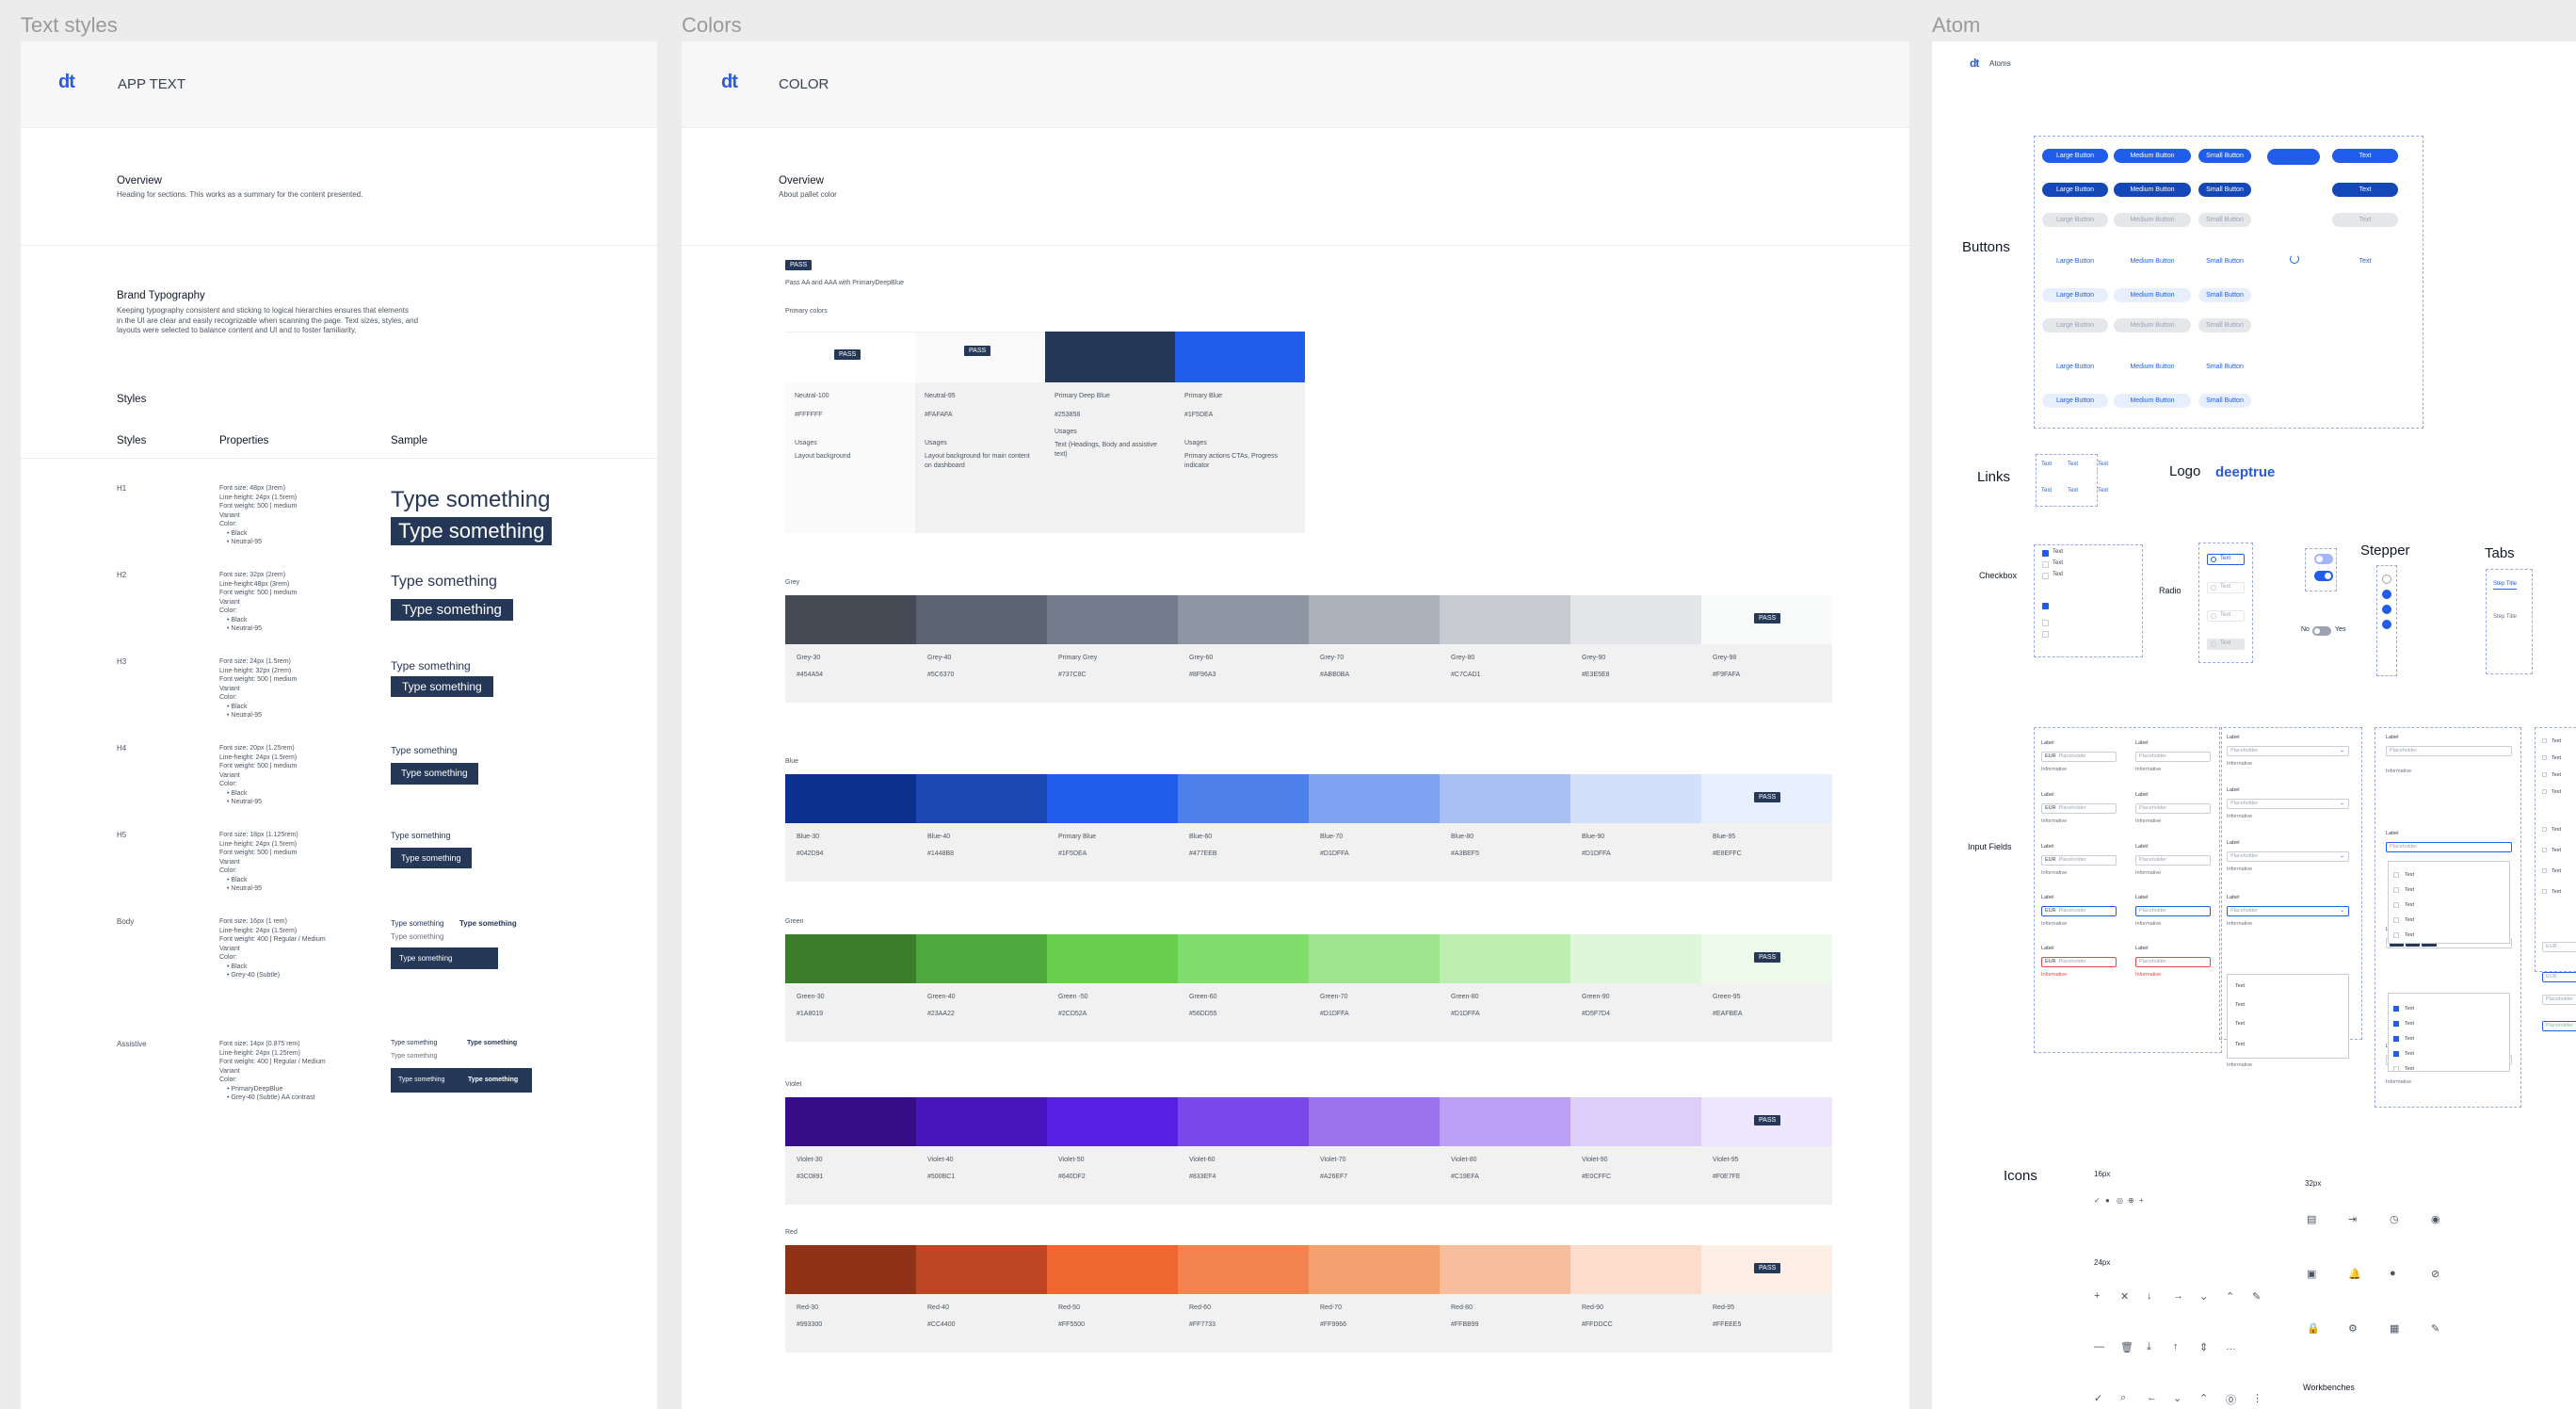 The image size is (2576, 1409). I want to click on frame-title-atom: Atom, so click(1956, 25).